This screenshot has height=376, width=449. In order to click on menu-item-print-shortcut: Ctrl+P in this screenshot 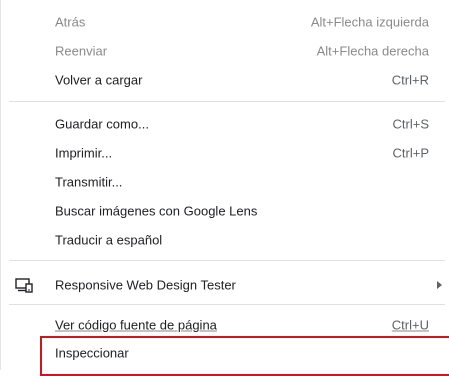, I will do `click(410, 153)`.